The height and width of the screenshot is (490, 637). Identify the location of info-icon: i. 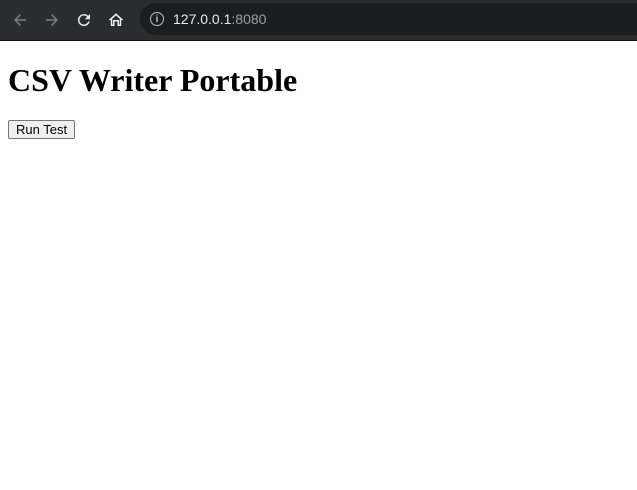
(157, 19).